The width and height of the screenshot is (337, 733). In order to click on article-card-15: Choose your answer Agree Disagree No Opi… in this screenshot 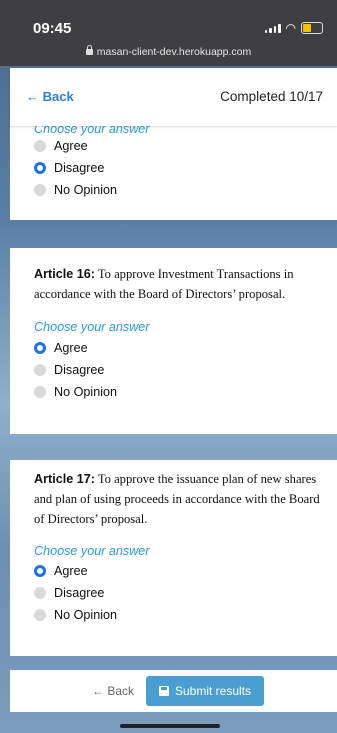, I will do `click(173, 170)`.